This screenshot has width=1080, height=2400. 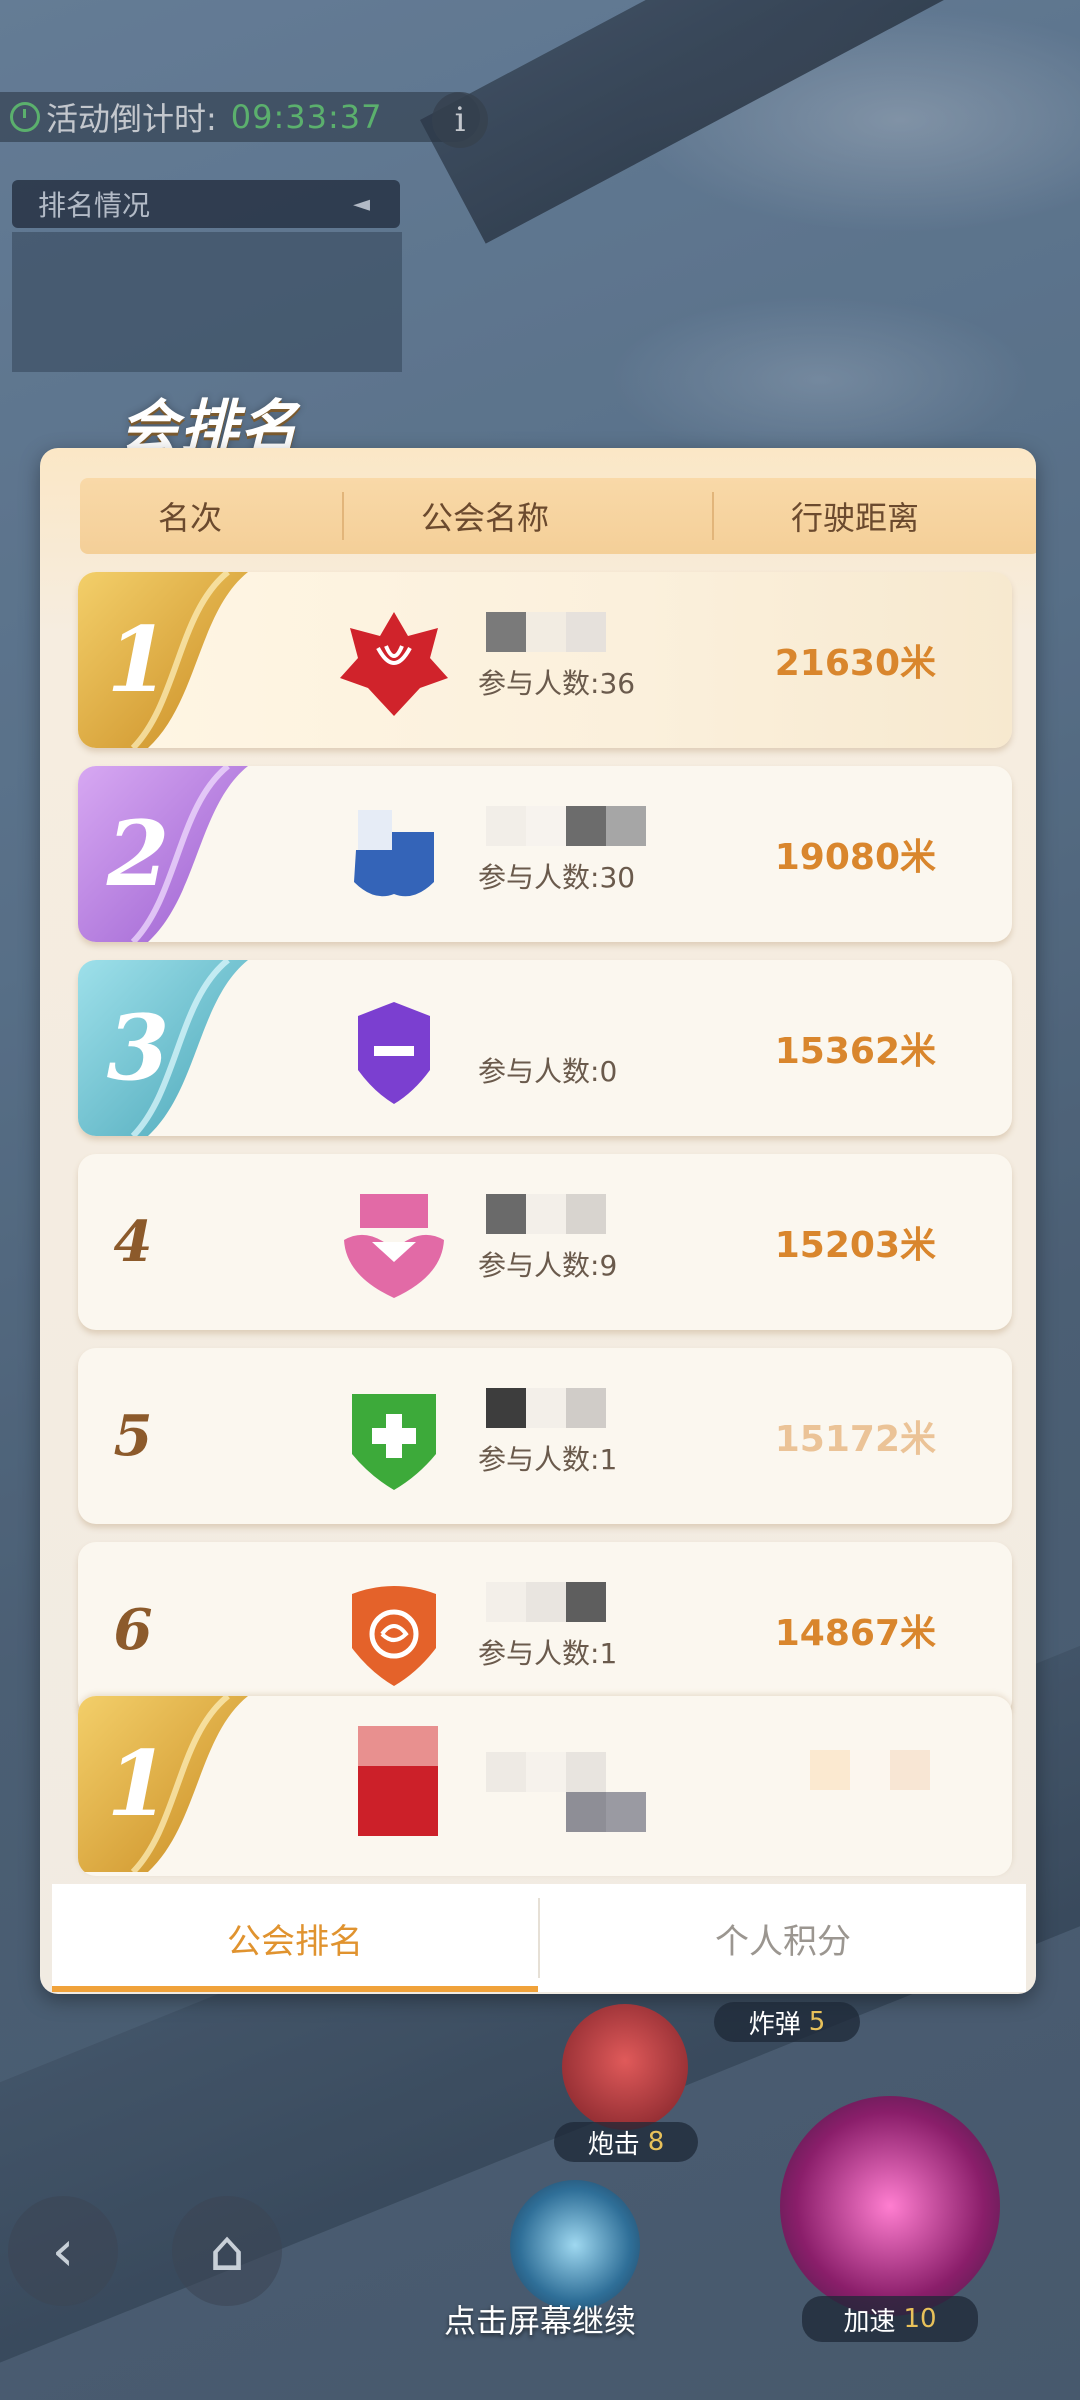 What do you see at coordinates (394, 1246) in the screenshot?
I see `pink-heart-emblem` at bounding box center [394, 1246].